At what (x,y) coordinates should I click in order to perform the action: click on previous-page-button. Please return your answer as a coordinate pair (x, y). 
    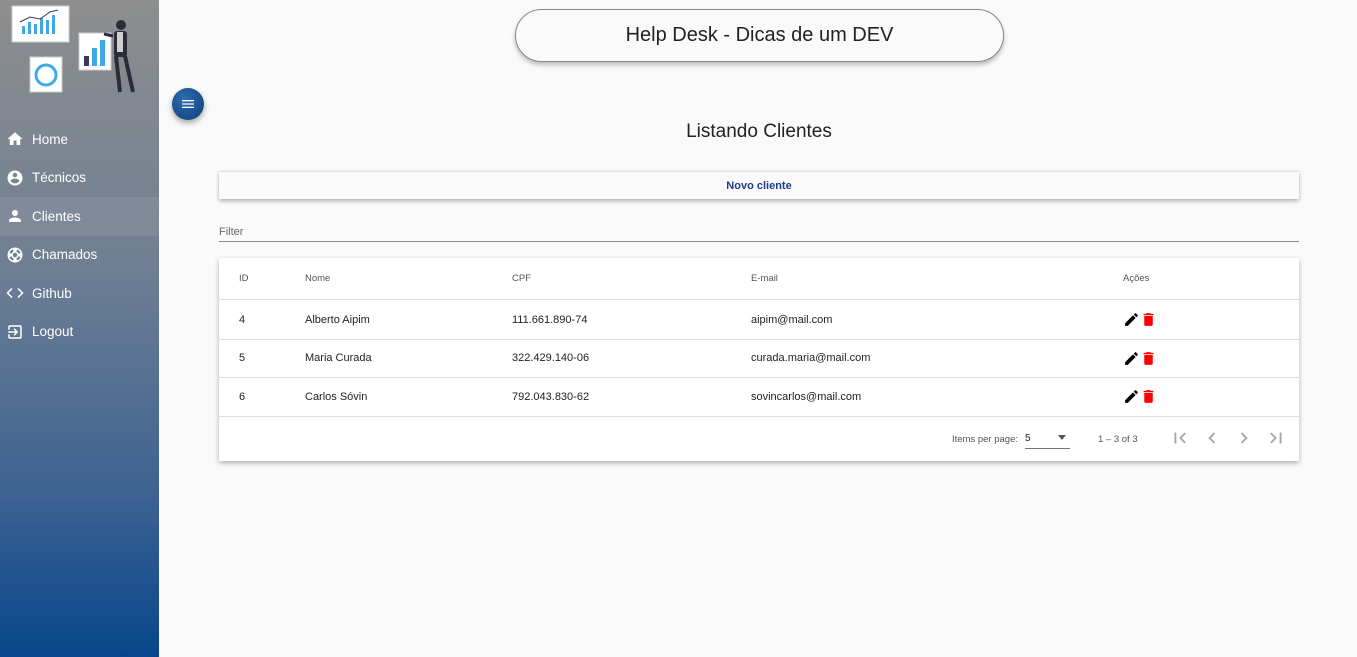
    Looking at the image, I should click on (1212, 438).